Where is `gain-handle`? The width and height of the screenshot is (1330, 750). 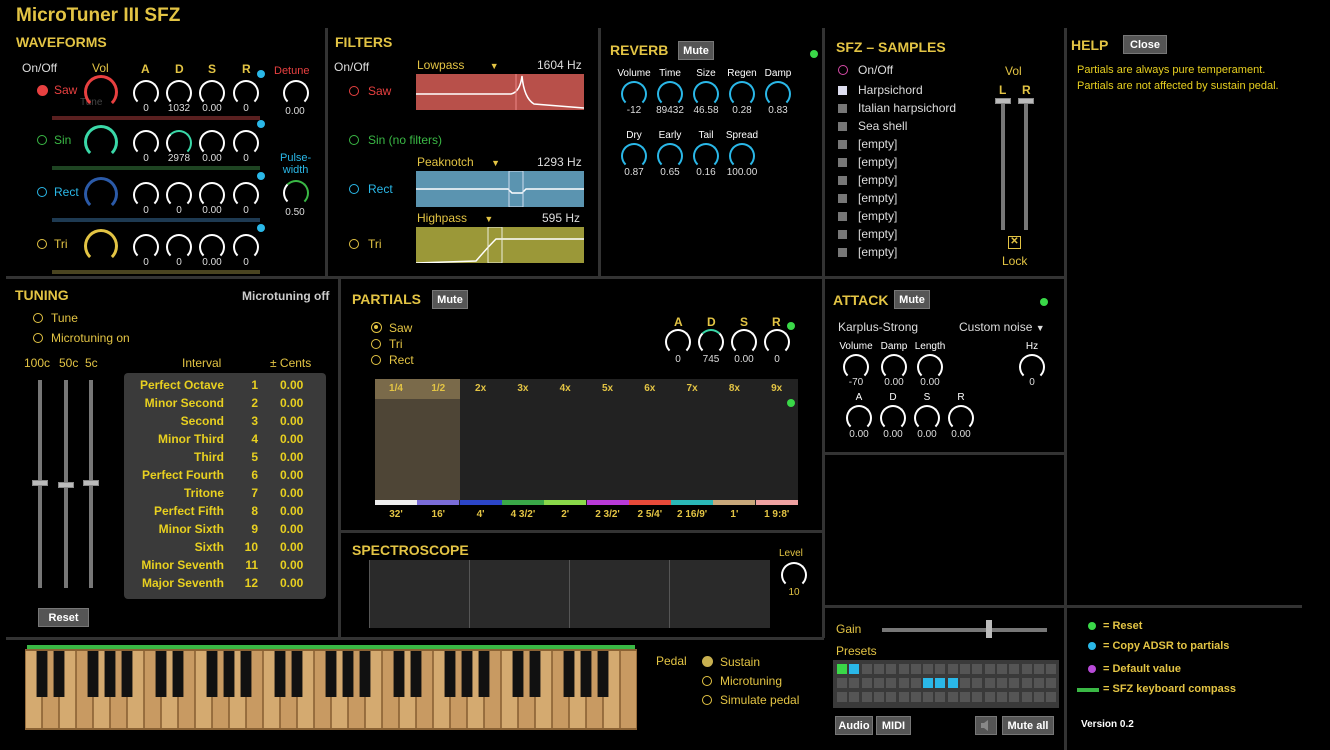
gain-handle is located at coordinates (989, 629).